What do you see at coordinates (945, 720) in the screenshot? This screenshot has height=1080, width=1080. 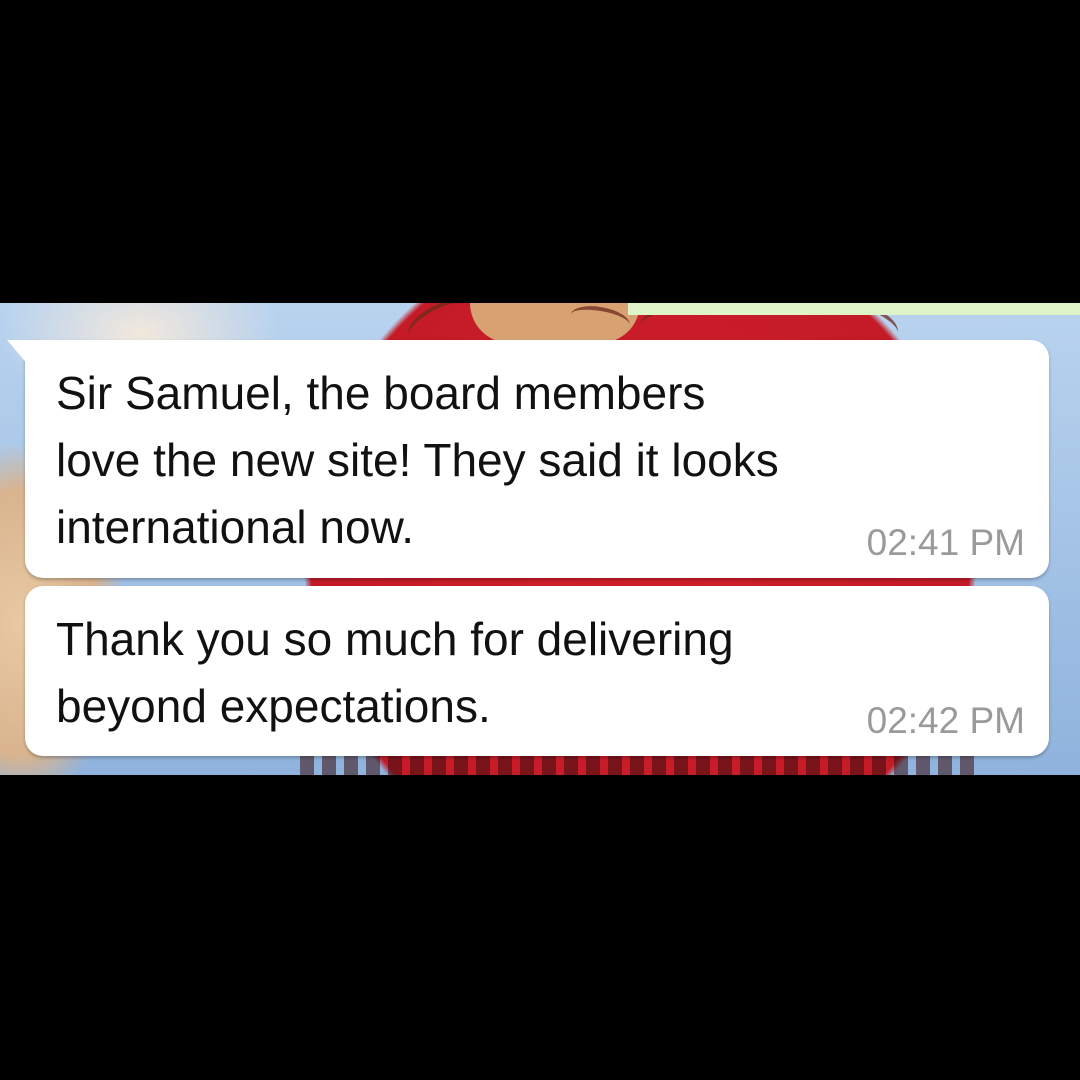 I see `message-timestamp: 02:42 PM` at bounding box center [945, 720].